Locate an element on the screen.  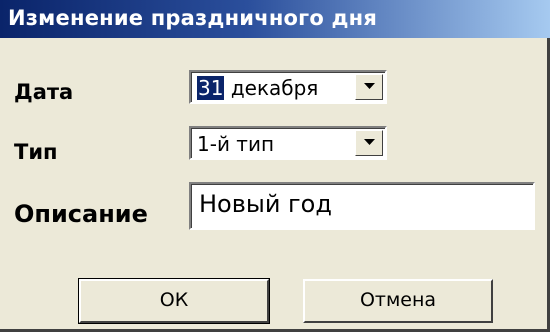
cancel-button: Отмена is located at coordinates (398, 301).